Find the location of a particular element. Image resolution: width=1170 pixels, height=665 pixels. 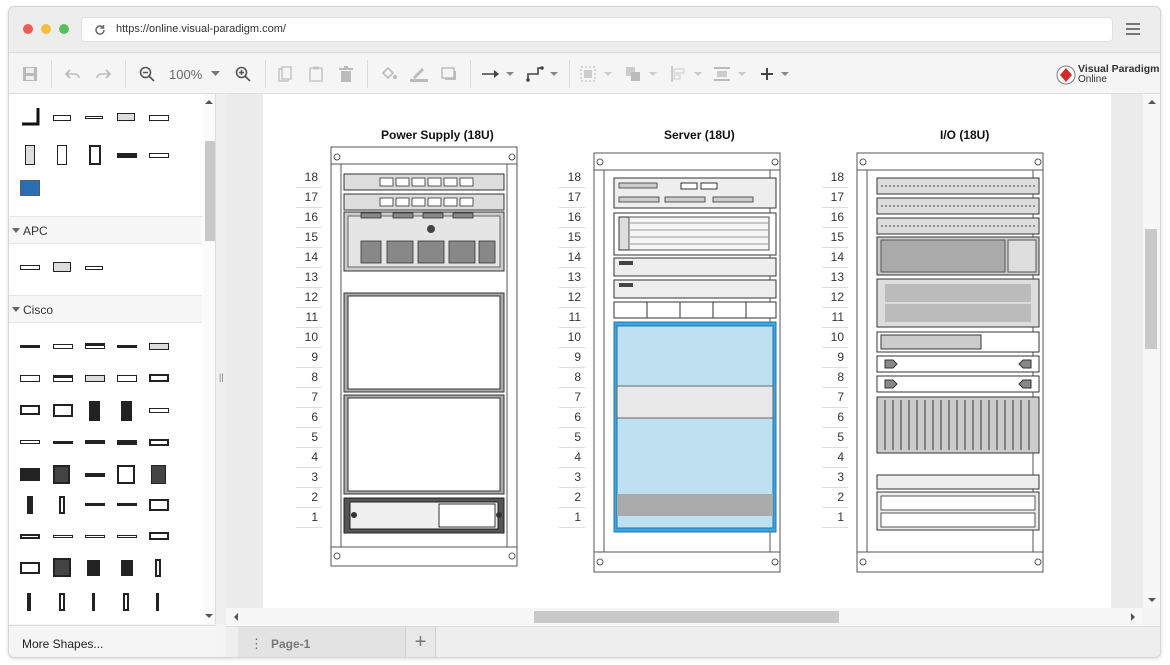

section-cisco: Cisco is located at coordinates (105, 309).